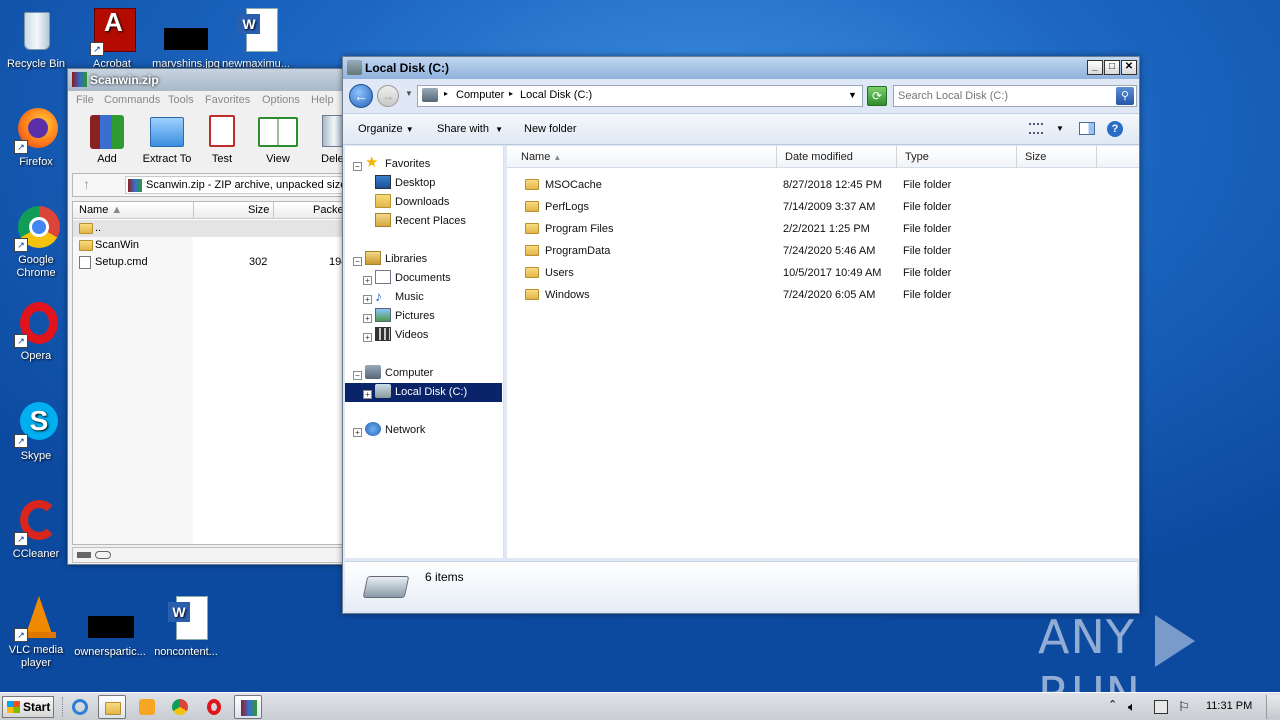  What do you see at coordinates (401, 335) in the screenshot?
I see `nav-videos: Videos` at bounding box center [401, 335].